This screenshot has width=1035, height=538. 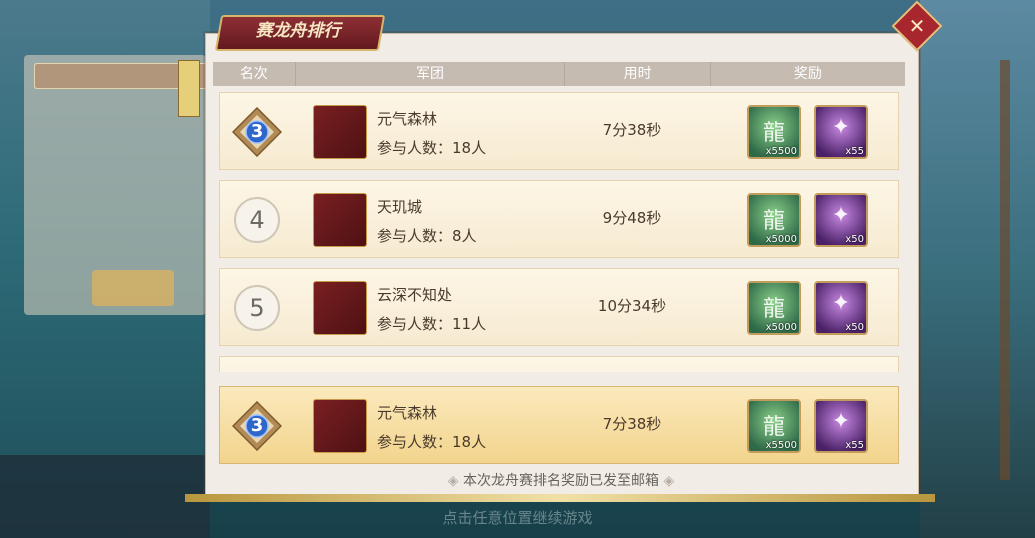 What do you see at coordinates (559, 307) in the screenshot?
I see `ranking-row: 5 云深不知处 参与人数：11人 10分34秒 龍 x5000 ✦ x50` at bounding box center [559, 307].